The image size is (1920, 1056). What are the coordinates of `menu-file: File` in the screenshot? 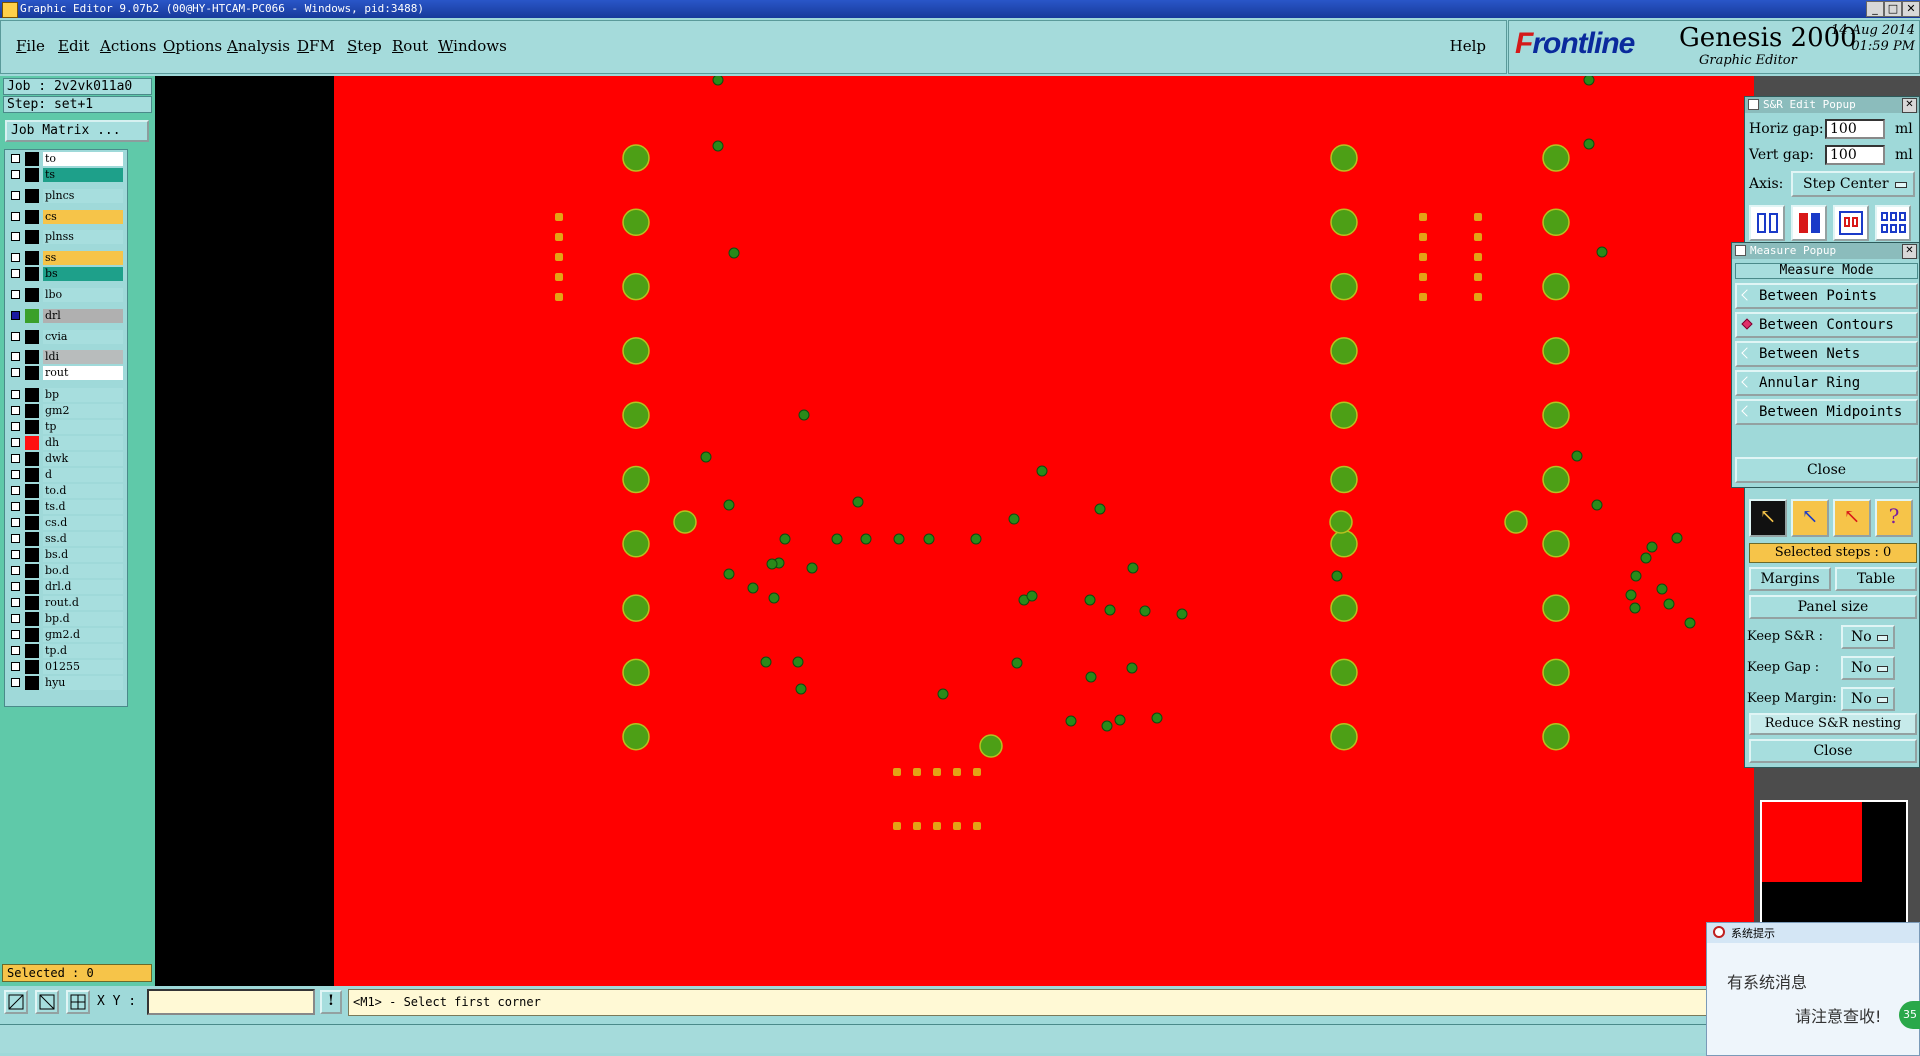 It's located at (30, 46).